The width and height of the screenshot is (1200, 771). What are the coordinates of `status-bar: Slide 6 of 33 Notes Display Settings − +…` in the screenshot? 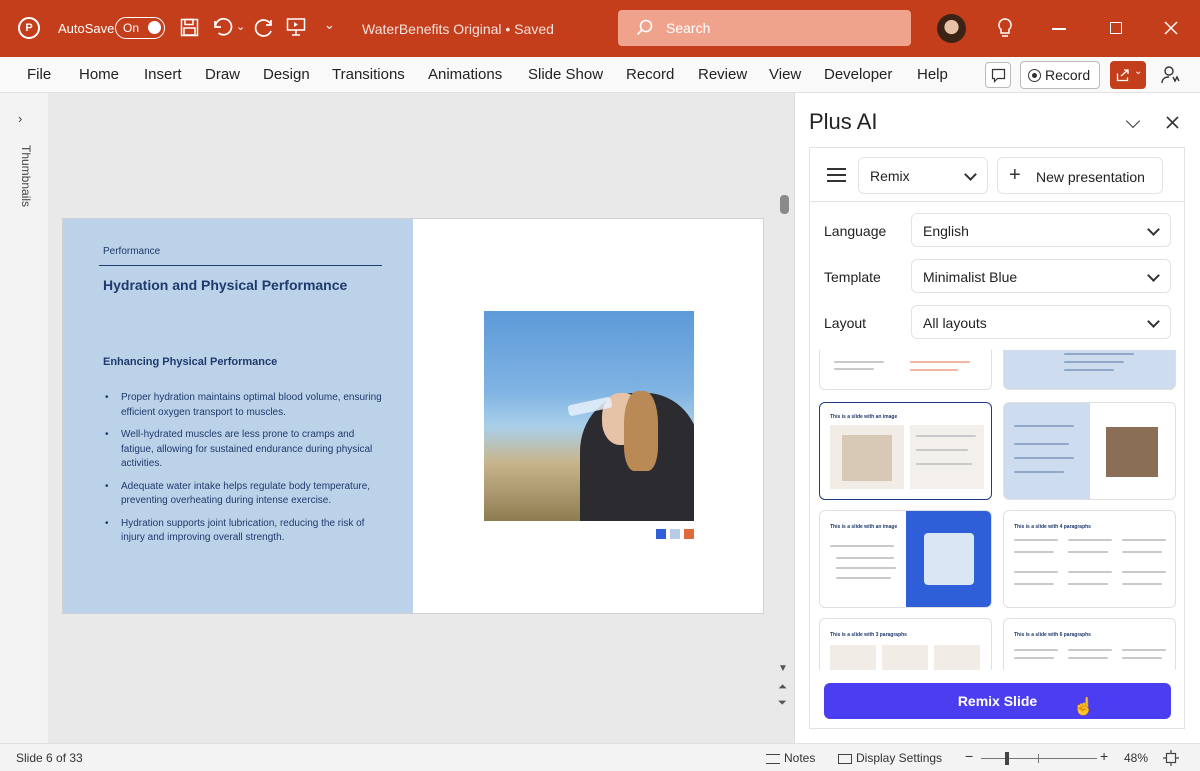 It's located at (600, 757).